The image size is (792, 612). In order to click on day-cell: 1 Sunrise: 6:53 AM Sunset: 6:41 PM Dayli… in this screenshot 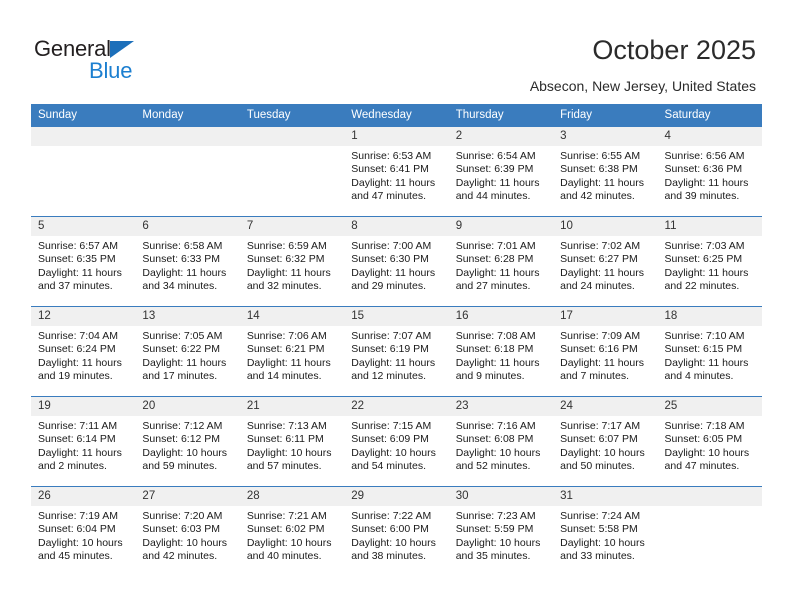, I will do `click(396, 171)`.